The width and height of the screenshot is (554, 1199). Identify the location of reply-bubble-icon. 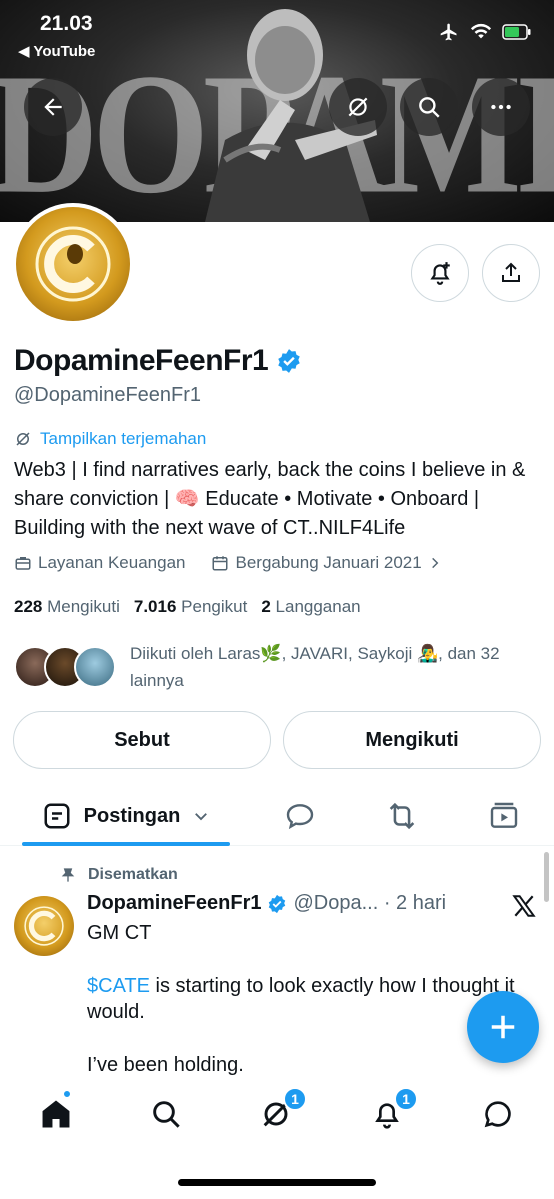
(300, 817).